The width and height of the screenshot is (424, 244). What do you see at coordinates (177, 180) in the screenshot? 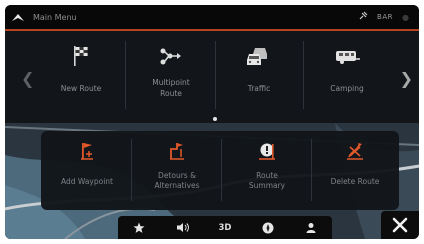
I see `submenu-item-label: Detours & Alternatives` at bounding box center [177, 180].